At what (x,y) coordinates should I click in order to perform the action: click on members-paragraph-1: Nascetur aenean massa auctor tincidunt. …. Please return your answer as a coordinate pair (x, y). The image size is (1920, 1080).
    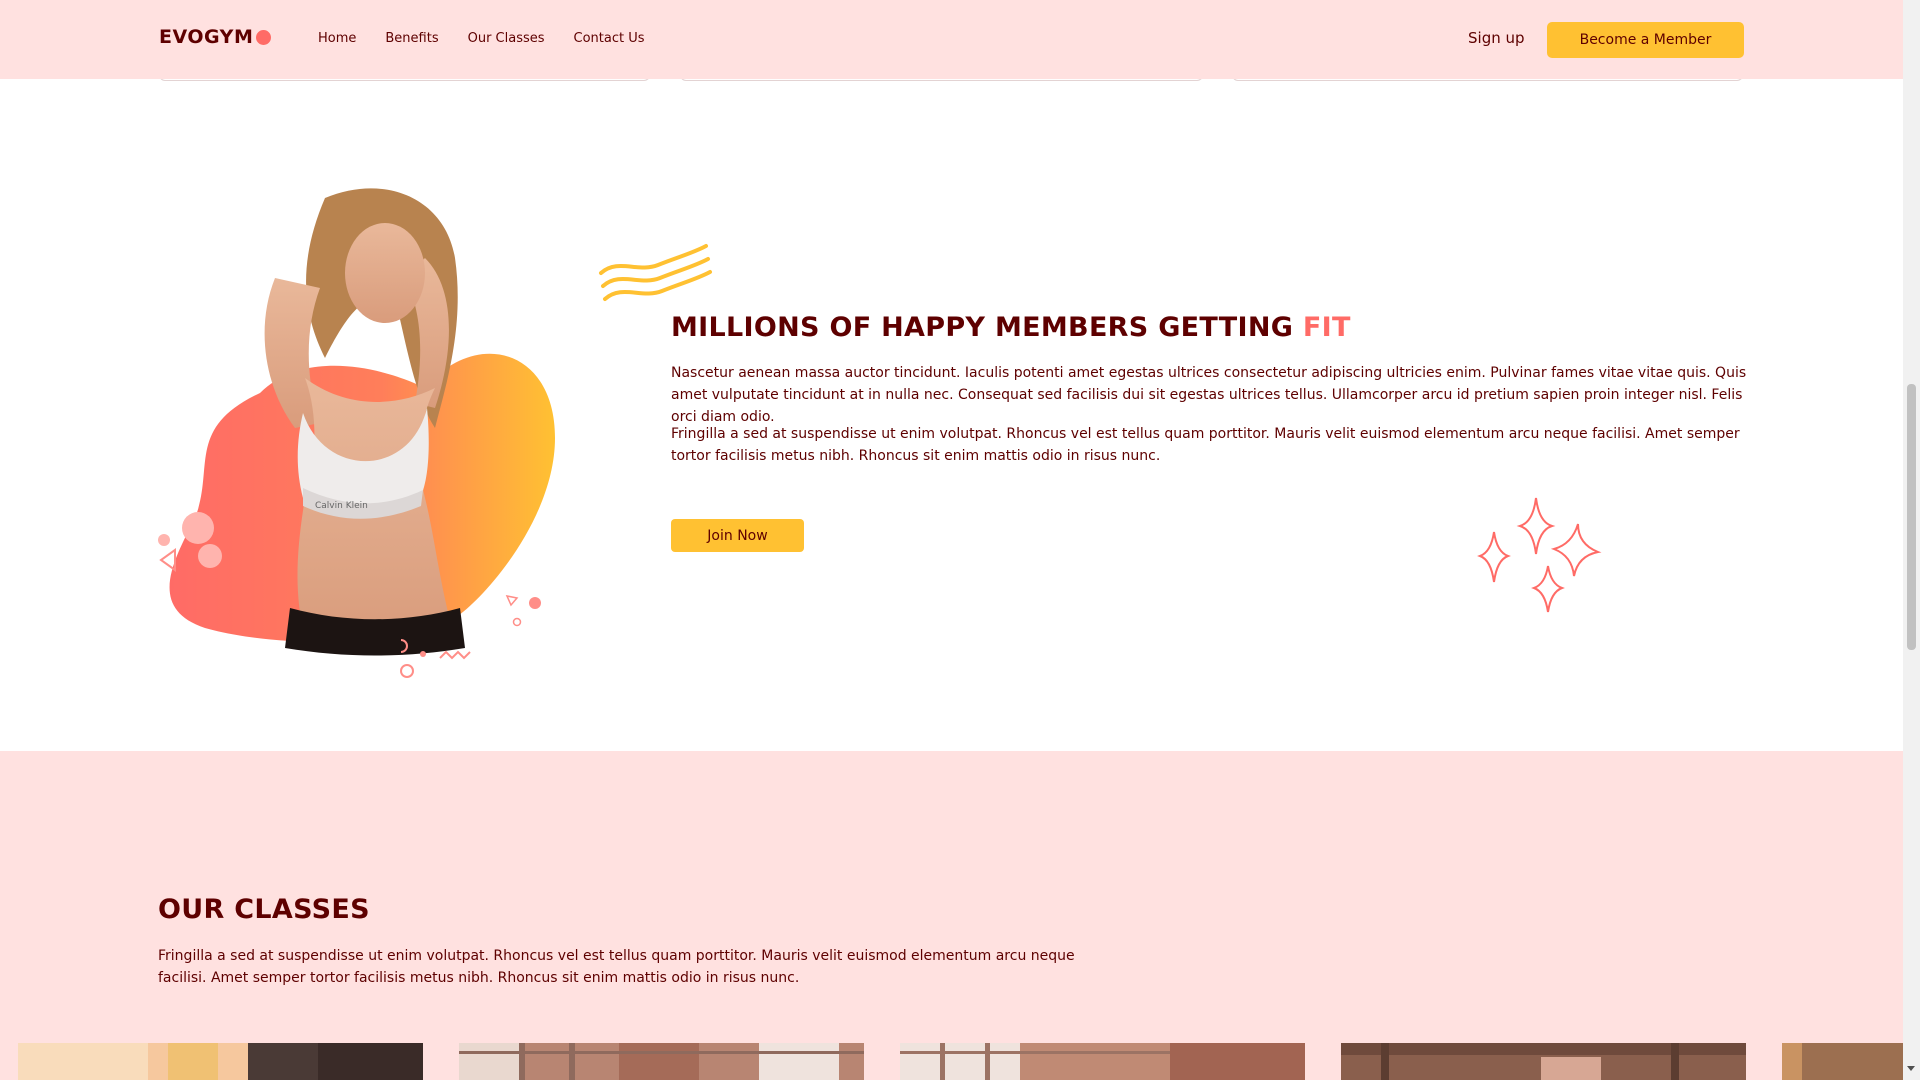
    Looking at the image, I should click on (1209, 395).